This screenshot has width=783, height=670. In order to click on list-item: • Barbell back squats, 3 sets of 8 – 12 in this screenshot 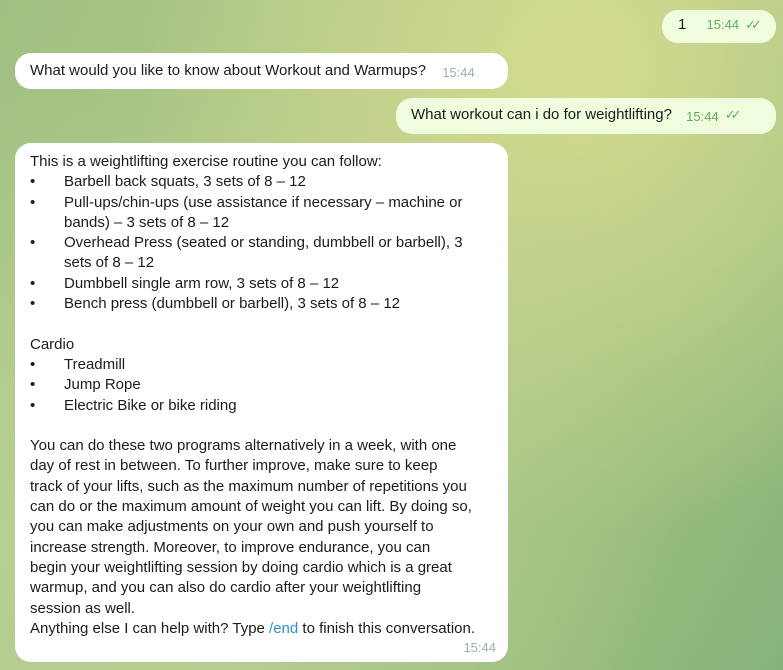, I will do `click(263, 182)`.